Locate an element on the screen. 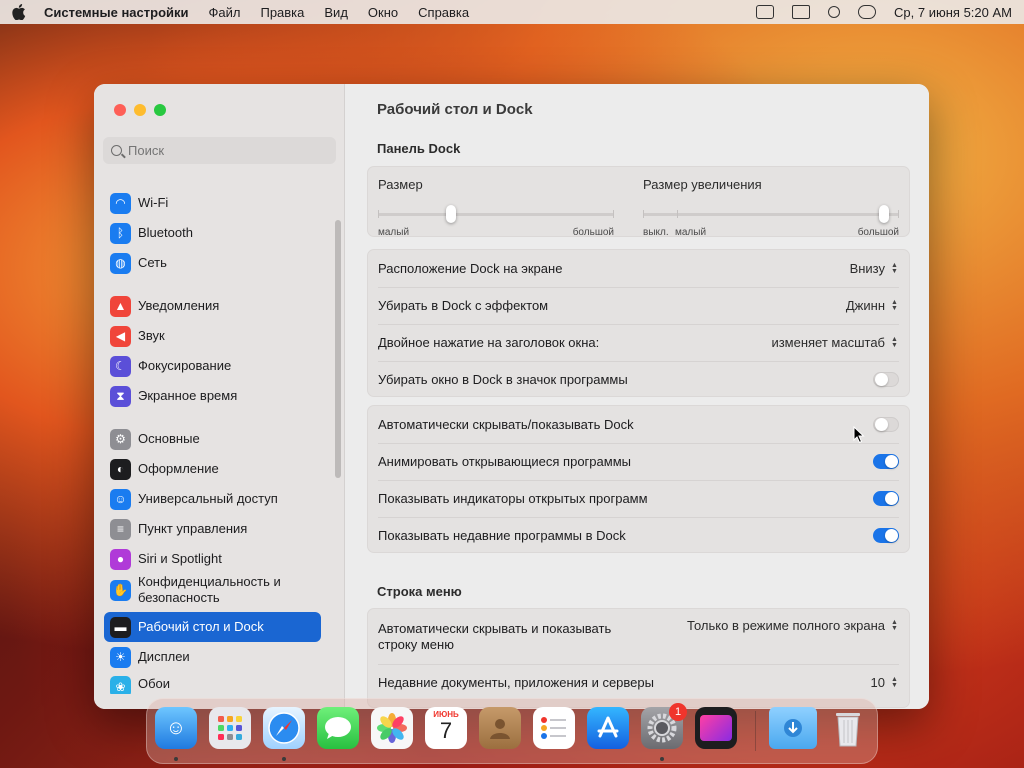 The image size is (1024, 768). globe-icon: ◍ is located at coordinates (120, 263).